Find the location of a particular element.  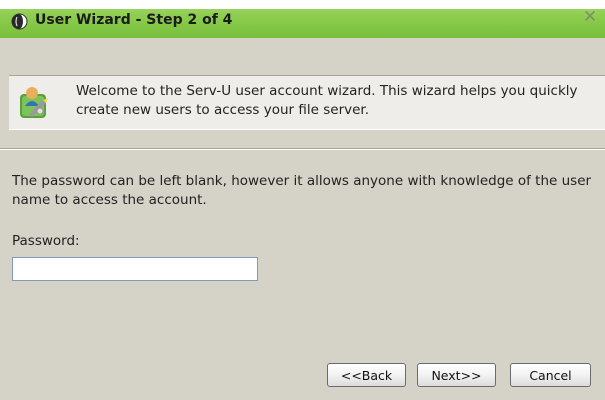

serv-u-app-icon is located at coordinates (19, 21).